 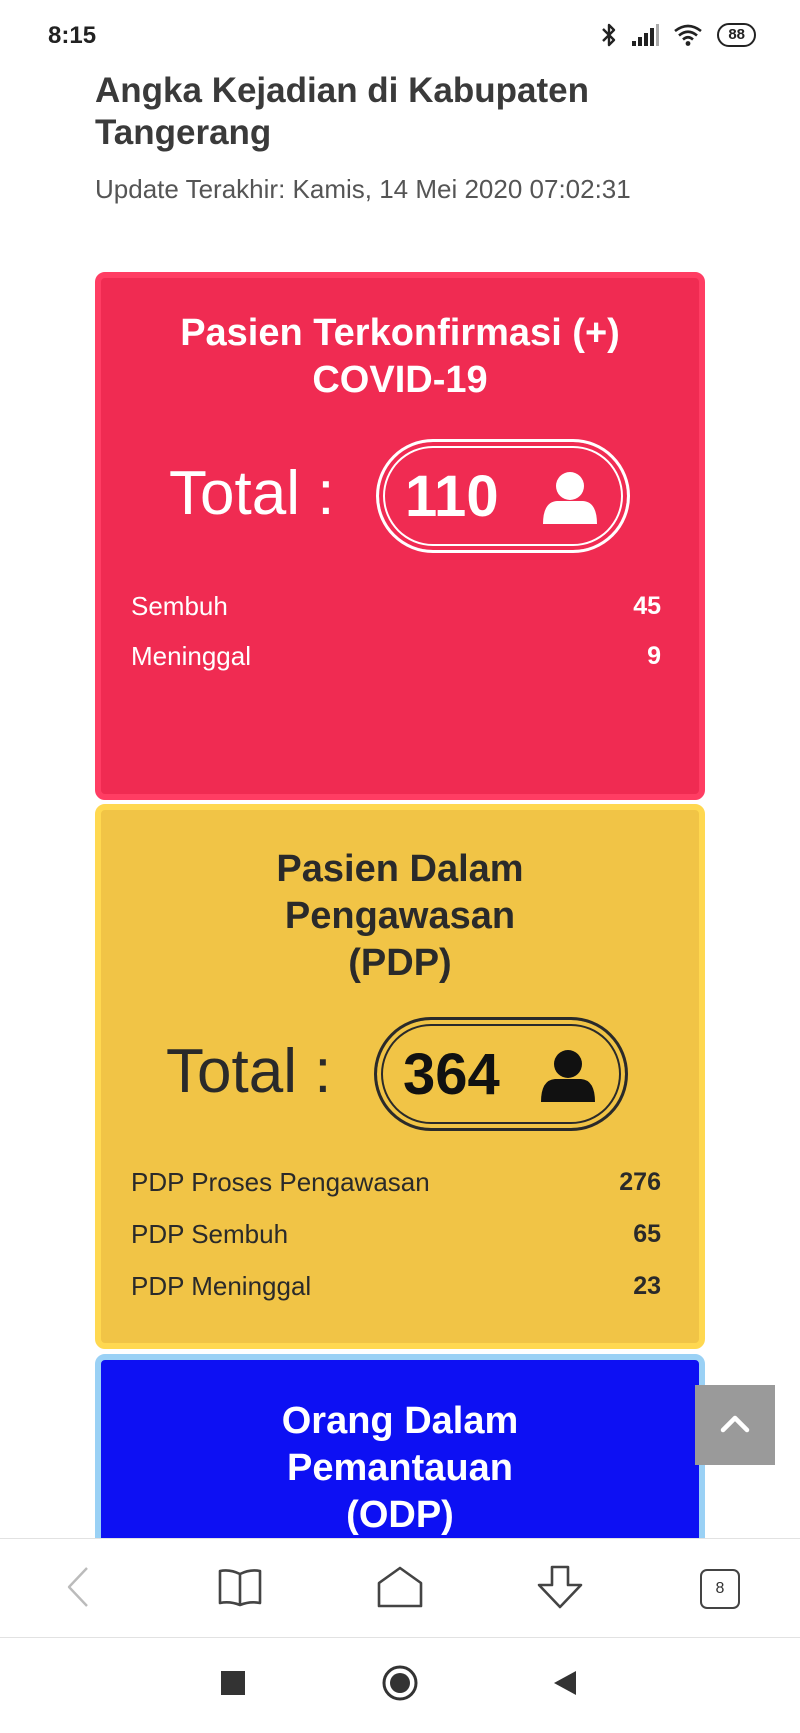 What do you see at coordinates (400, 35) in the screenshot?
I see `status-bar: 8:15 88` at bounding box center [400, 35].